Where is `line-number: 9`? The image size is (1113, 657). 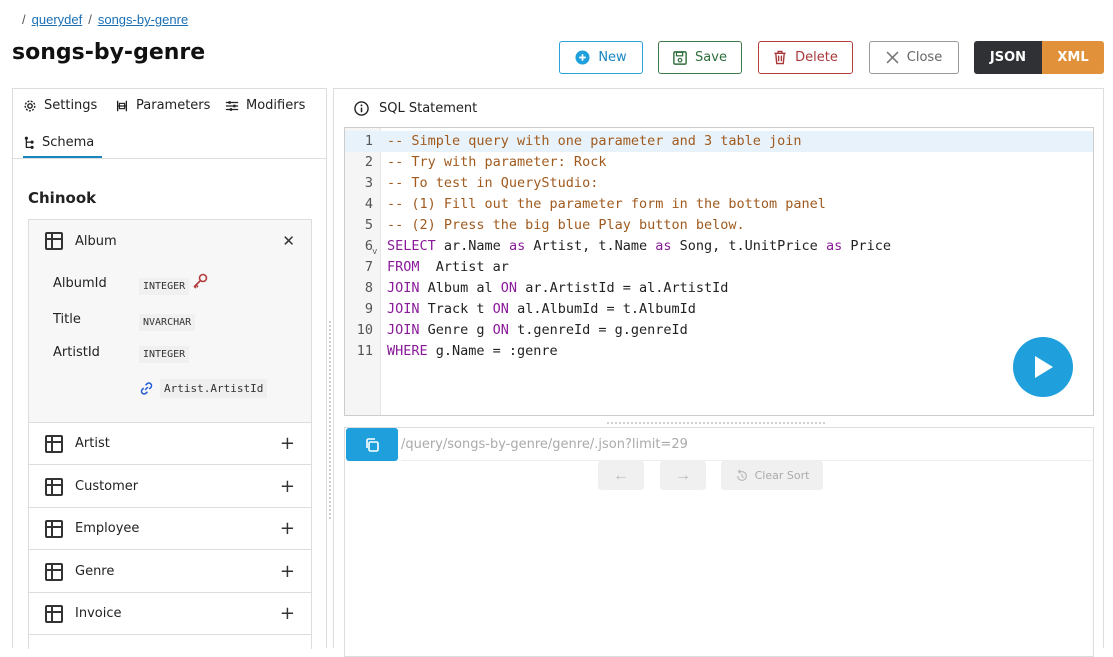 line-number: 9 is located at coordinates (368, 309).